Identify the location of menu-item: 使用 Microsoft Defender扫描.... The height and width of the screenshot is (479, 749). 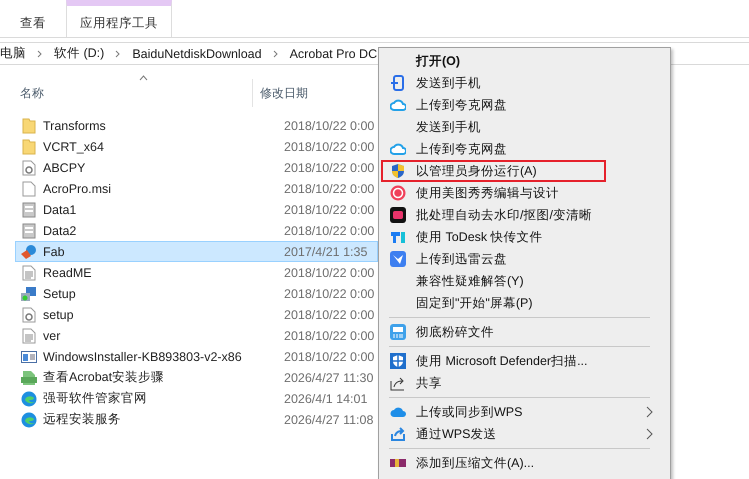
(524, 361).